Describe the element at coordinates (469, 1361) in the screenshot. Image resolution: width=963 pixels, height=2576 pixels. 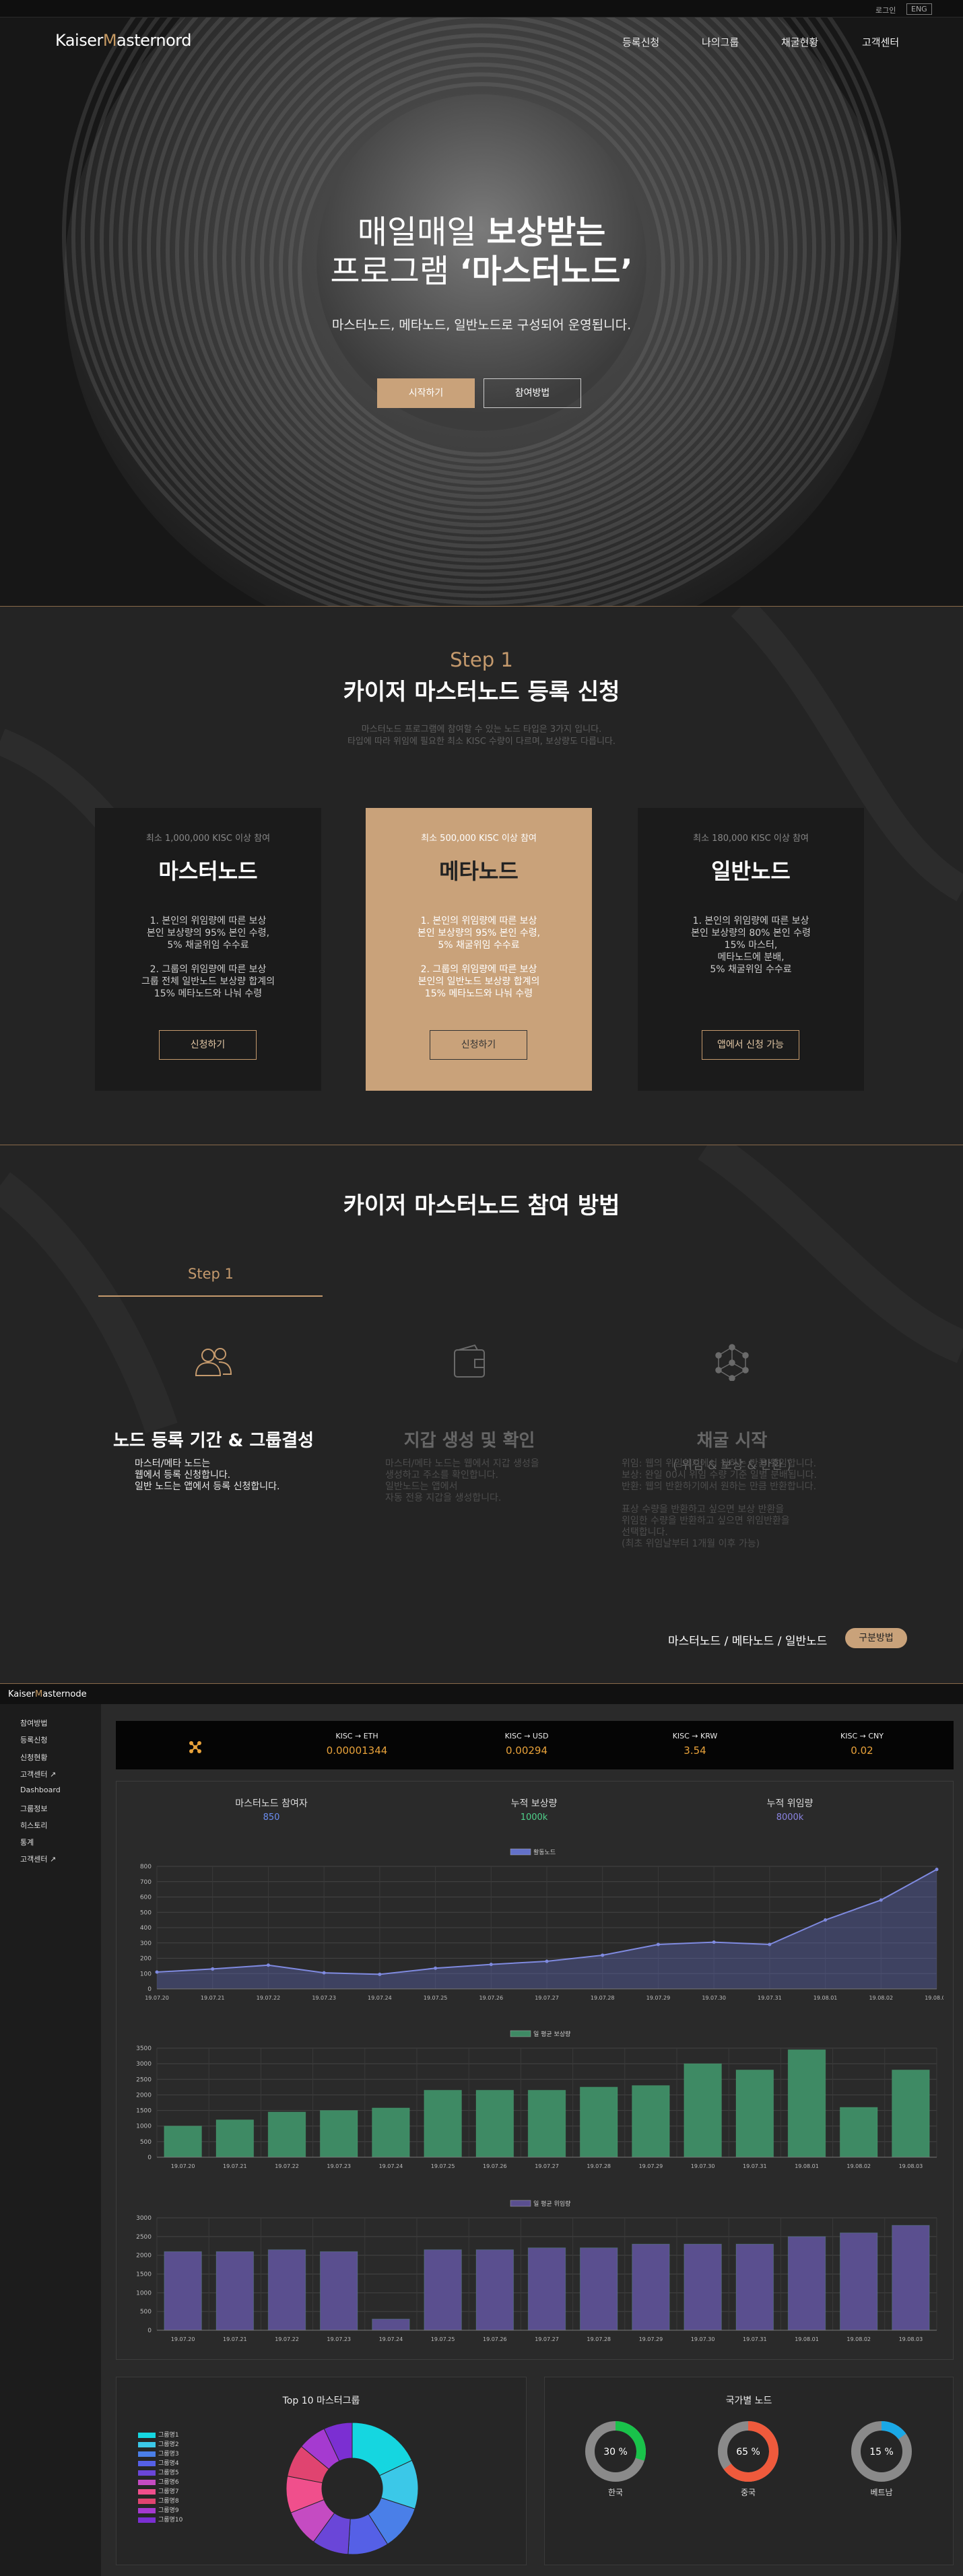
I see `wallet-icon` at that location.